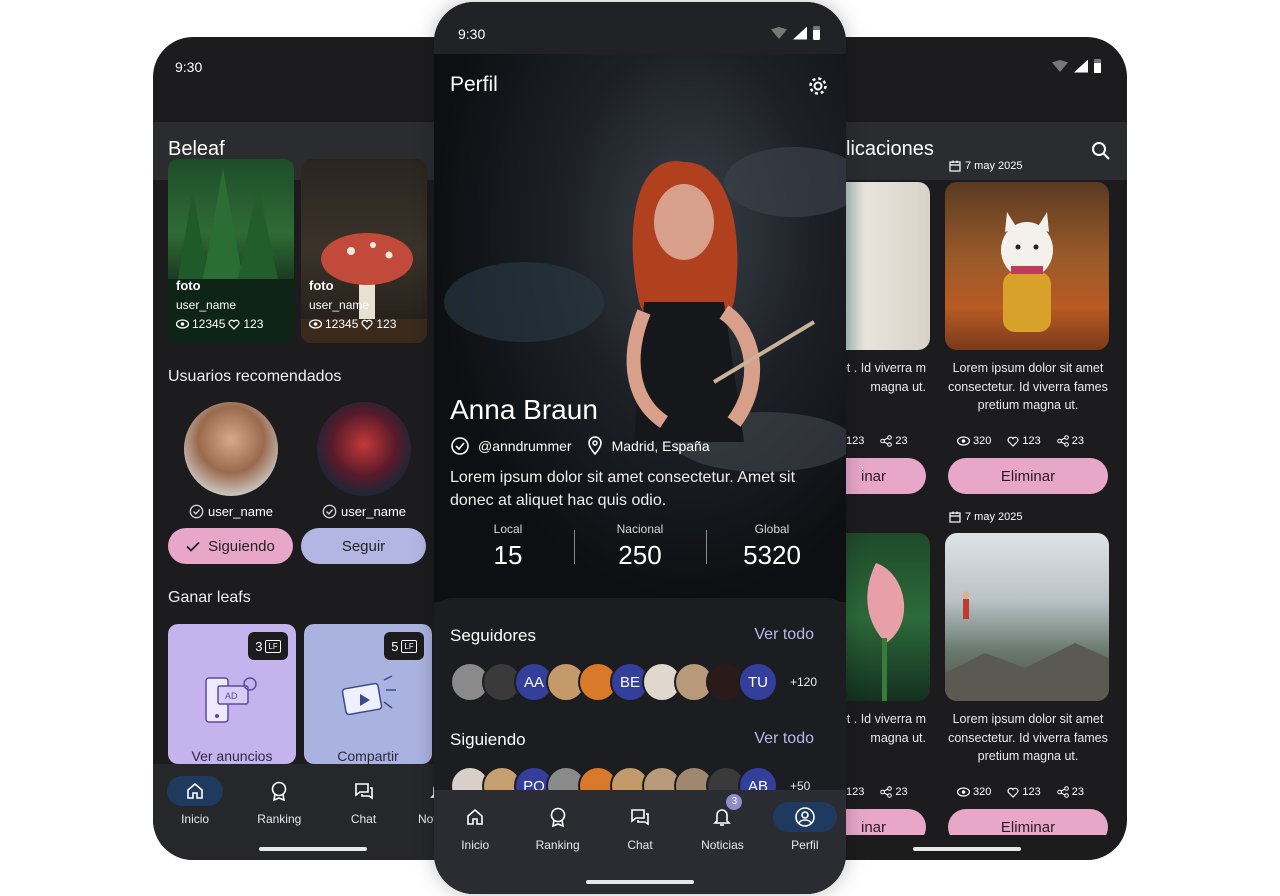  I want to click on location-pin-icon, so click(594, 446).